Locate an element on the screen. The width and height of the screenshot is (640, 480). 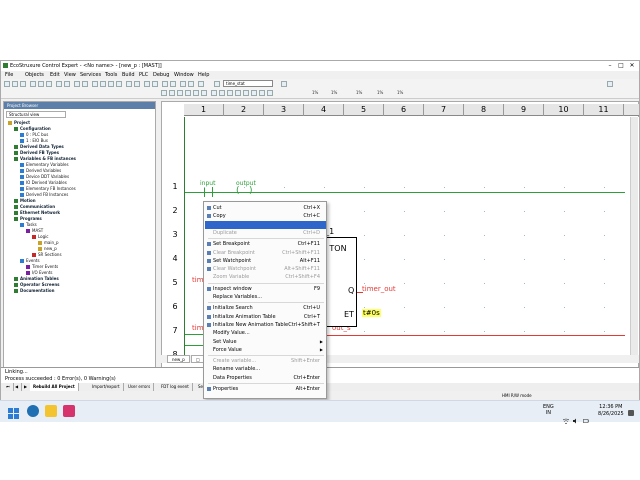
rising-contact-tool-icon is located at coordinates (230, 93).